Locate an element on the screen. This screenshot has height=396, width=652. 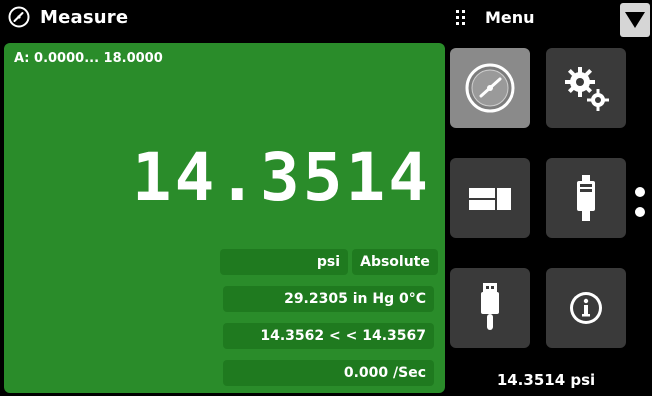
display-layout-icon is located at coordinates (490, 199).